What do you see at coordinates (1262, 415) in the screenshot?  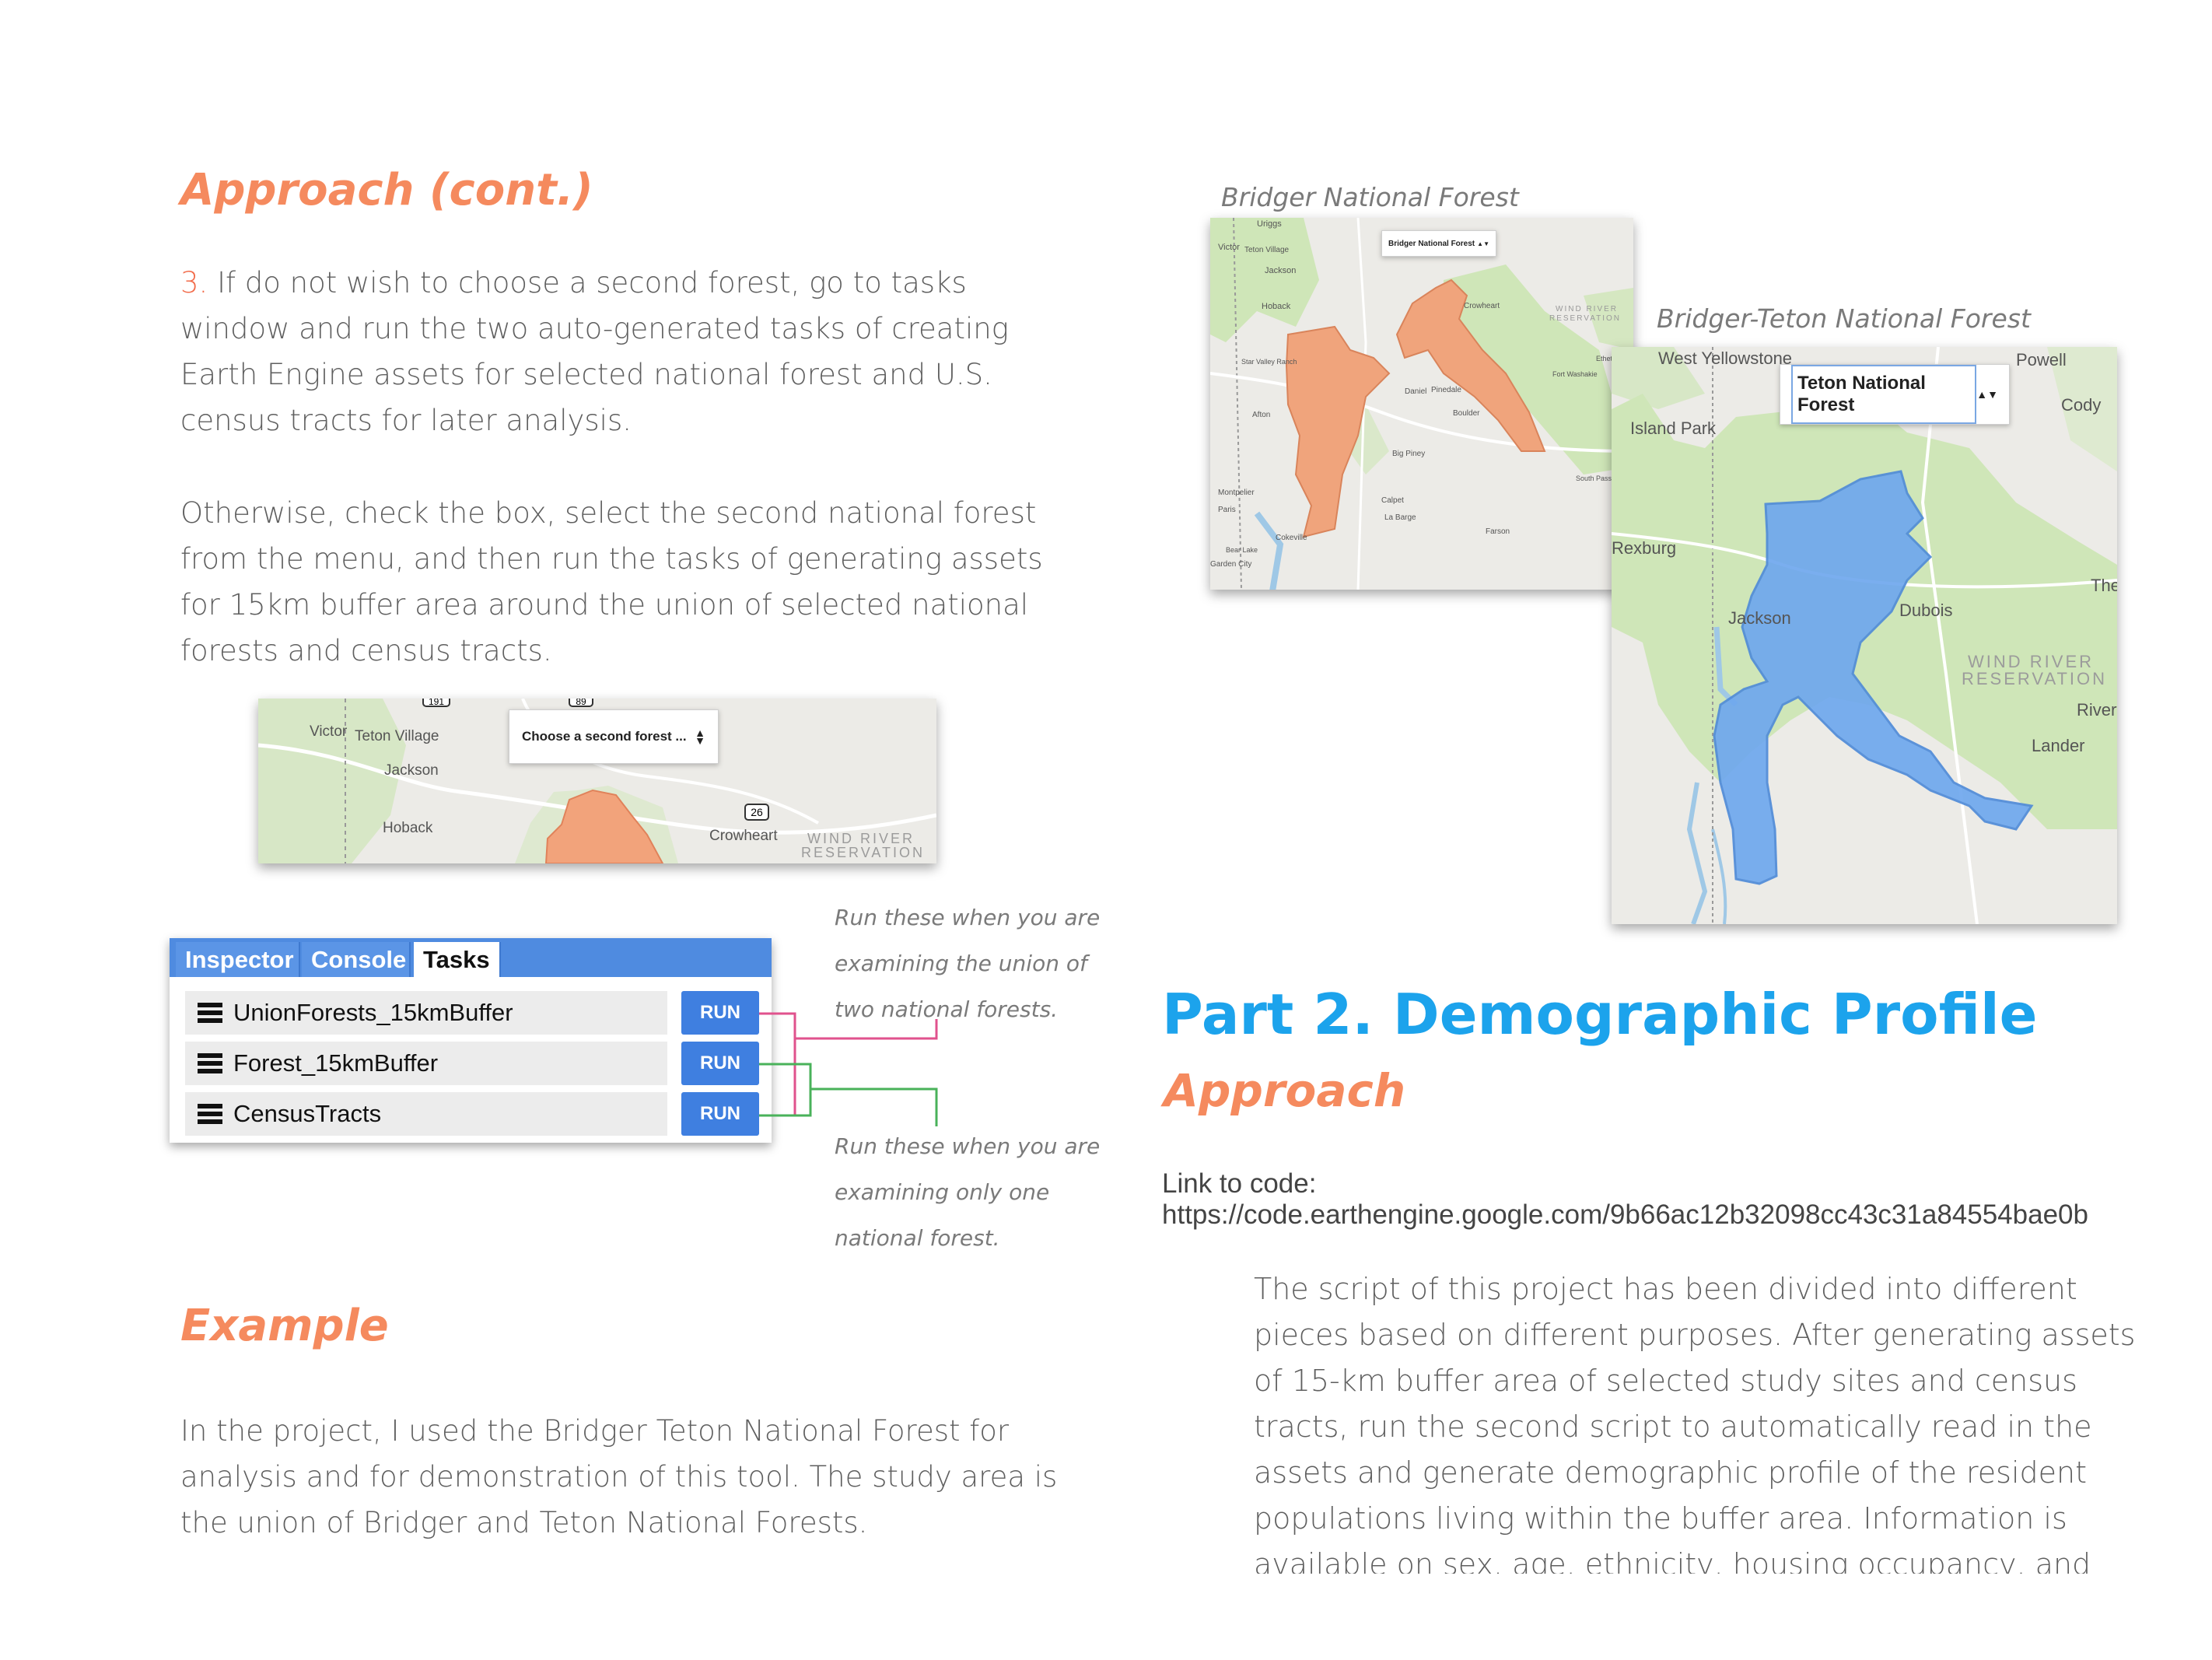 I see `map-label-afton: Afton` at bounding box center [1262, 415].